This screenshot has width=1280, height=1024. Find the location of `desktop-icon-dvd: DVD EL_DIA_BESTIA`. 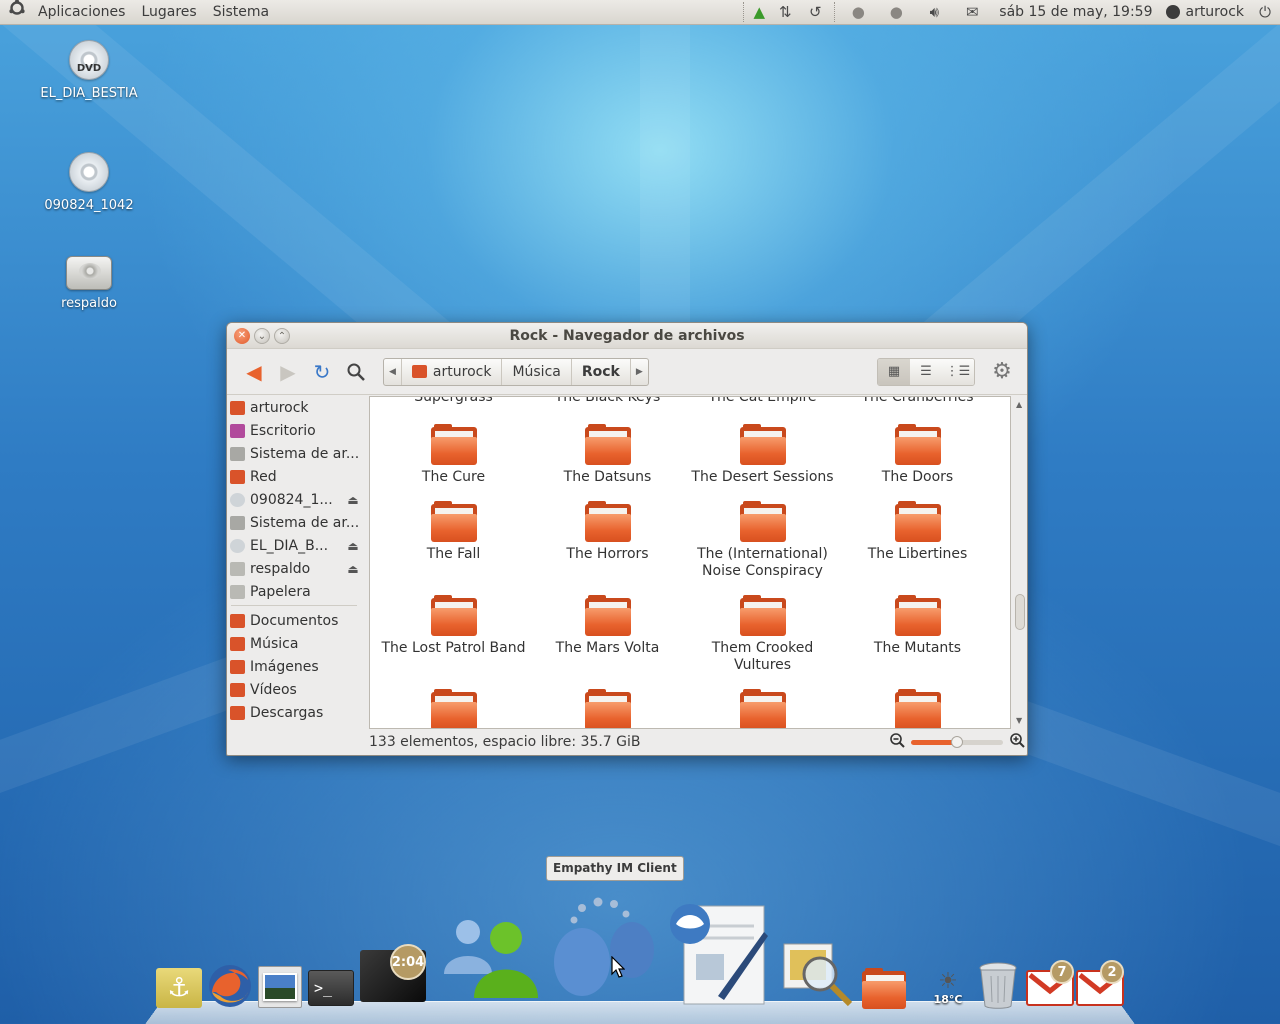

desktop-icon-dvd: DVD EL_DIA_BESTIA is located at coordinates (89, 70).